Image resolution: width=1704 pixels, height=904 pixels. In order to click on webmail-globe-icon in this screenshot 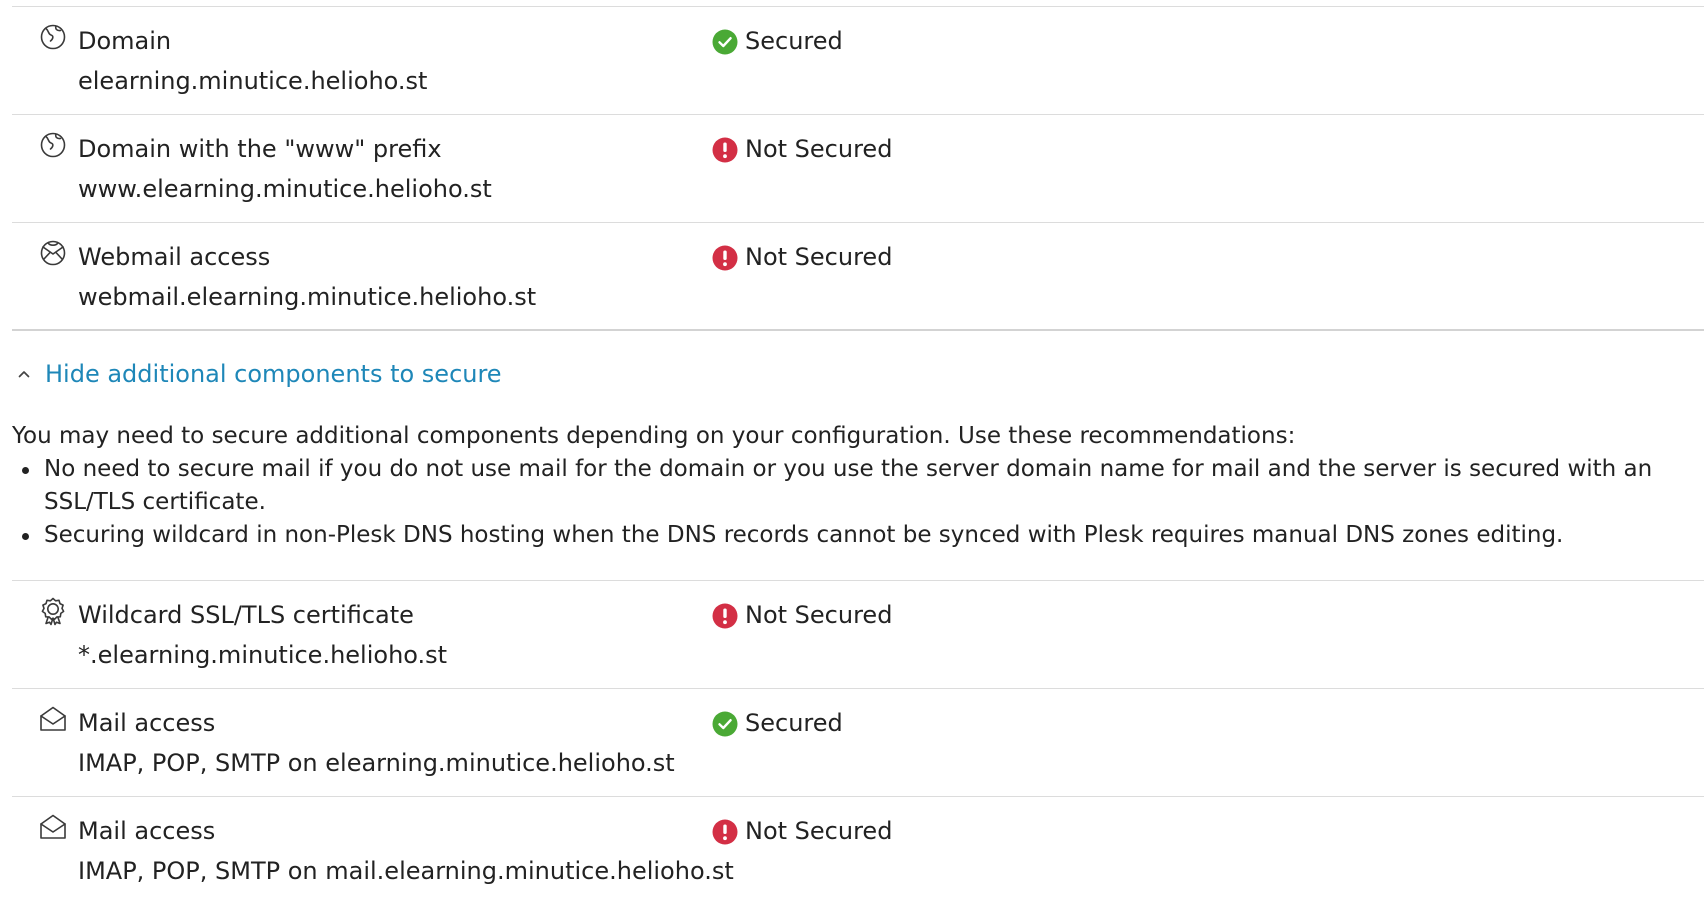, I will do `click(53, 253)`.